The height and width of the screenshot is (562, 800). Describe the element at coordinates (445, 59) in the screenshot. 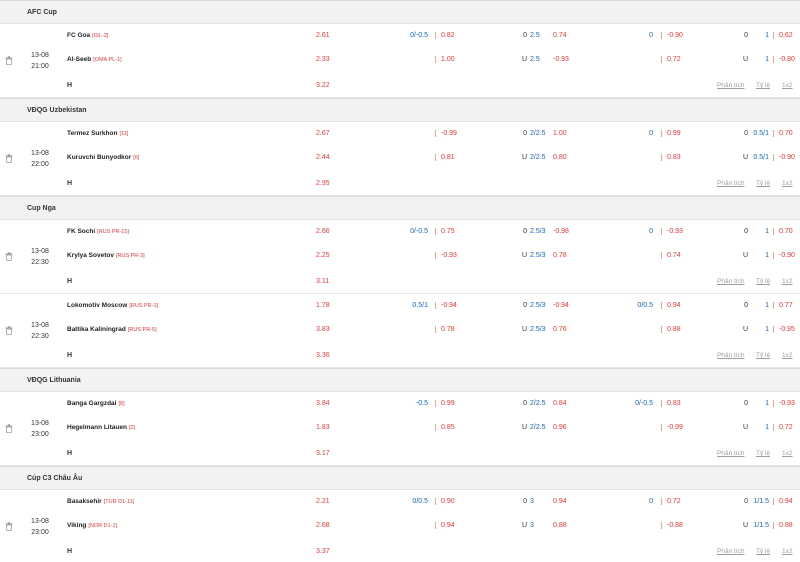

I see `handicap-odds: 1.00` at that location.